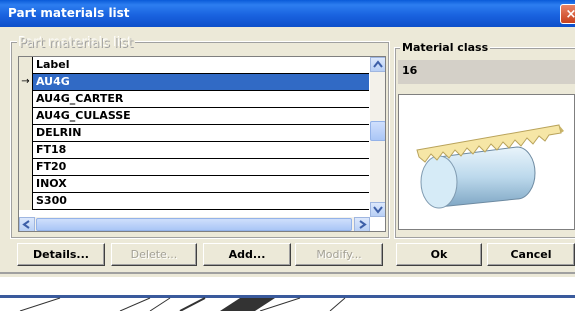 This screenshot has width=575, height=311. Describe the element at coordinates (194, 116) in the screenshot. I see `table-row: AU4G_CULASSE` at that location.